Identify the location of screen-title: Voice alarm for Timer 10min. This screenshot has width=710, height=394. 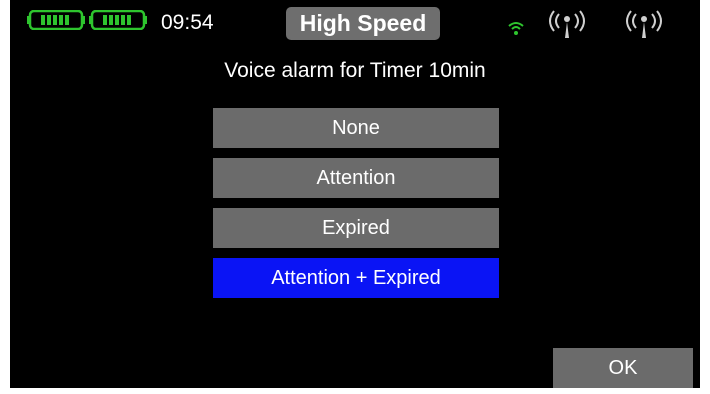
(355, 70).